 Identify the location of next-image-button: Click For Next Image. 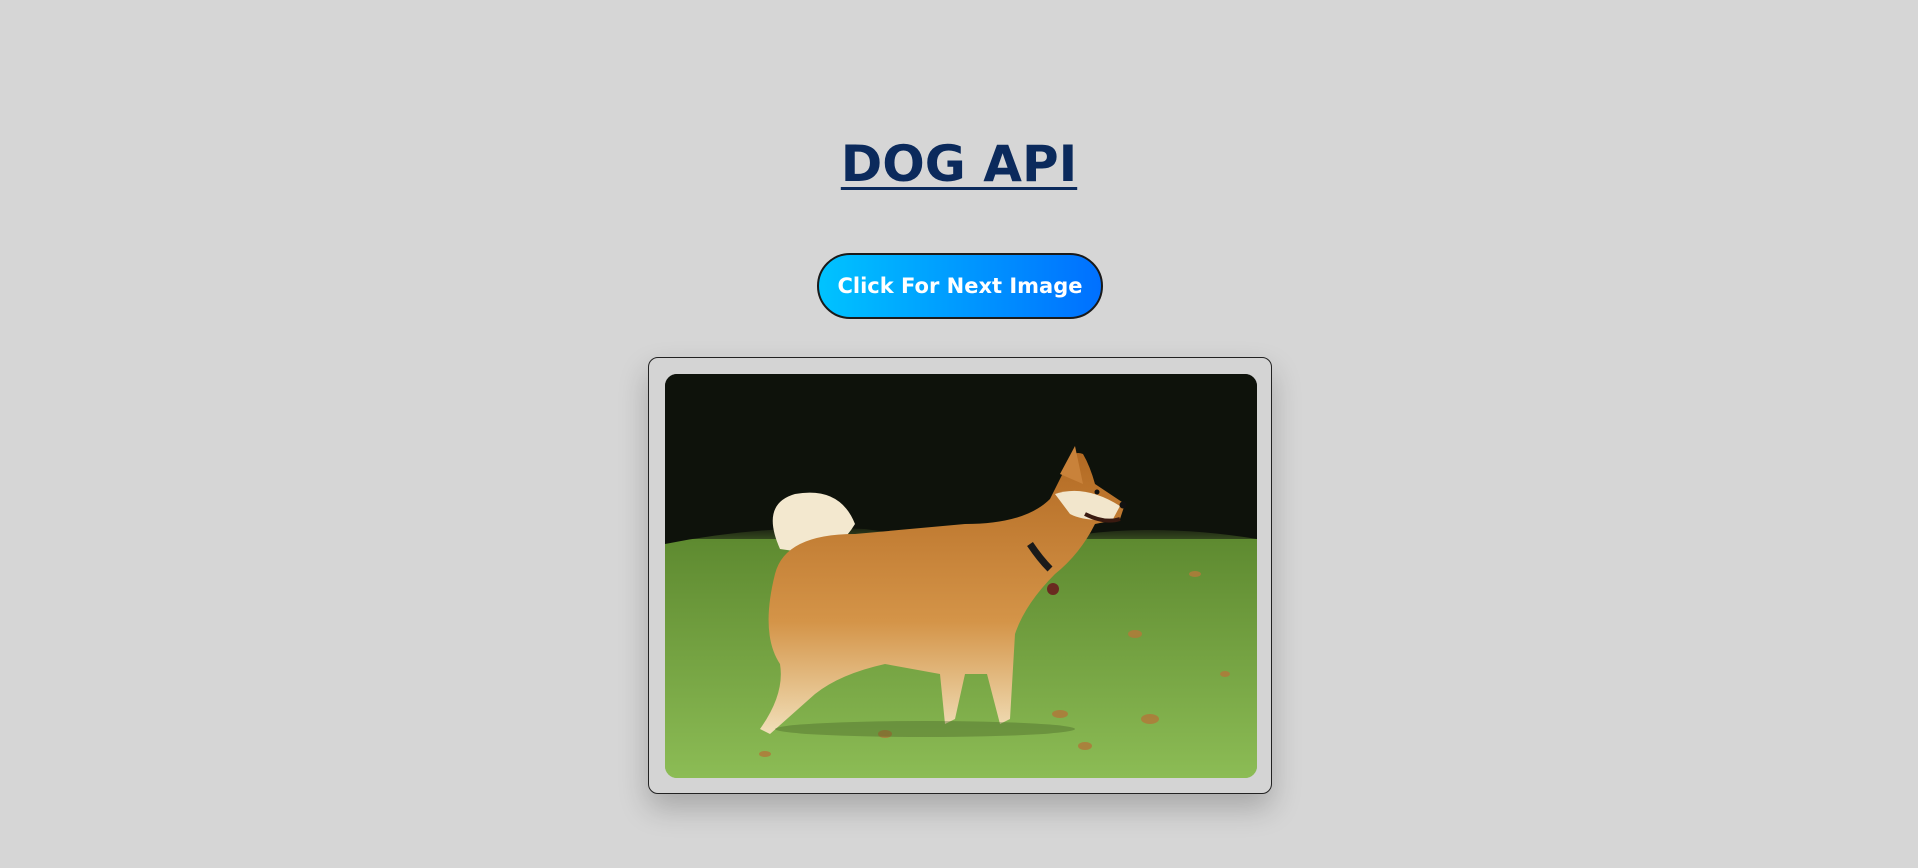
(960, 286).